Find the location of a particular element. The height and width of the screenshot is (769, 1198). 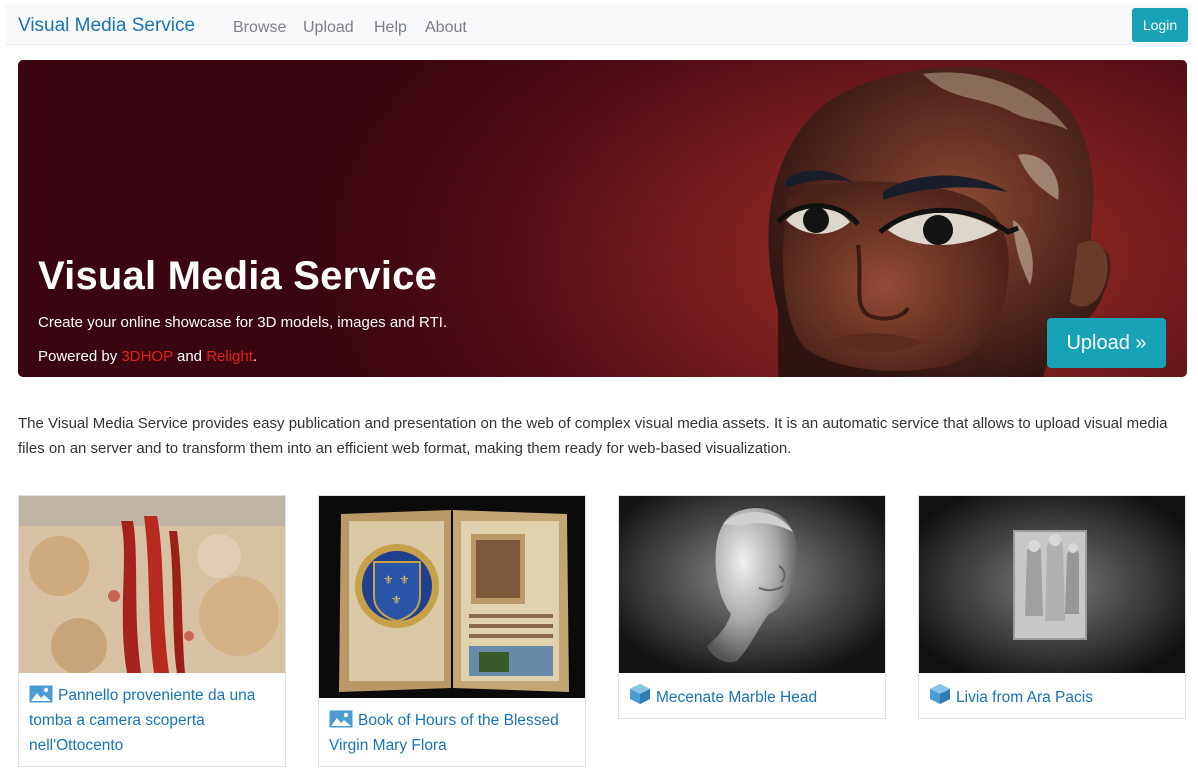

card-thumbnail-fresco is located at coordinates (152, 584).